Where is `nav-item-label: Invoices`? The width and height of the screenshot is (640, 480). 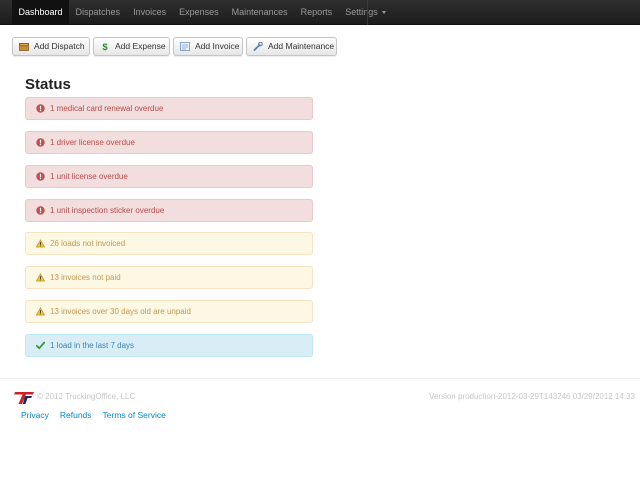
nav-item-label: Invoices is located at coordinates (150, 12).